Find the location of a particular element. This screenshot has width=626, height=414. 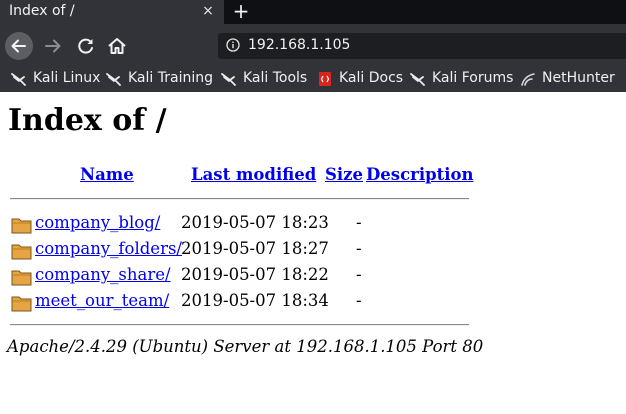

table-row: company_share/ 2019-05-07 18:22 - is located at coordinates (313, 277).